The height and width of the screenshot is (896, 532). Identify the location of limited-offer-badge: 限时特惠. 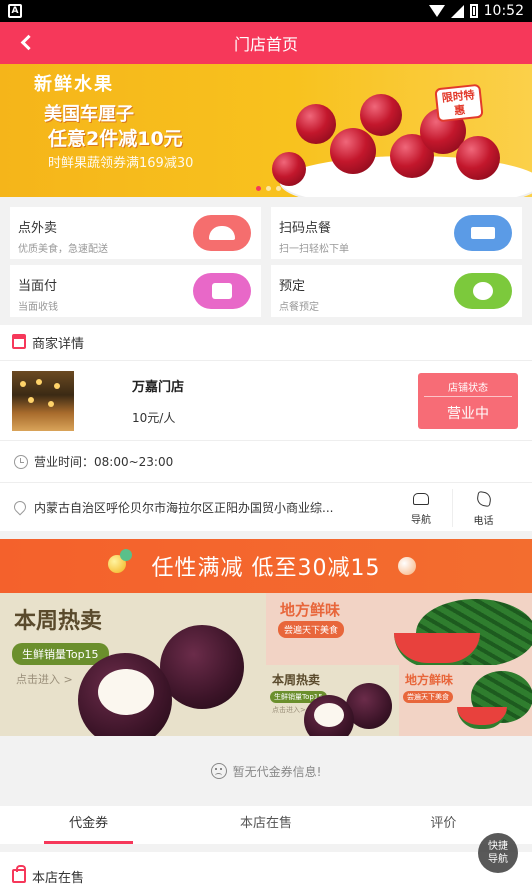
(459, 103).